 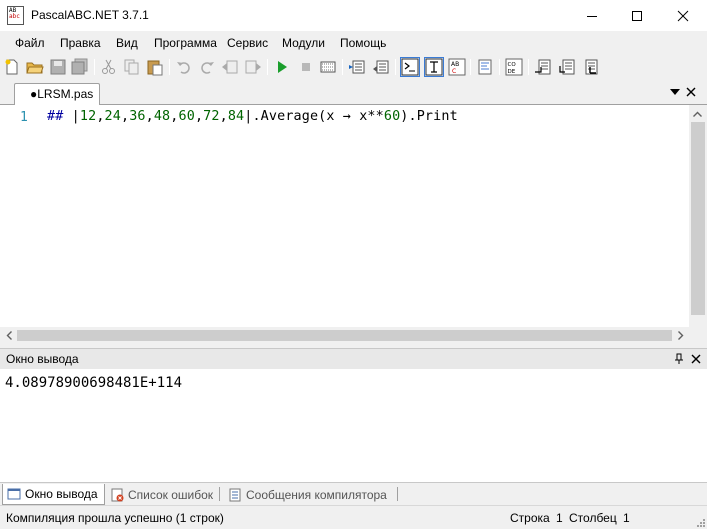 I want to click on undo-button, so click(x=184, y=67).